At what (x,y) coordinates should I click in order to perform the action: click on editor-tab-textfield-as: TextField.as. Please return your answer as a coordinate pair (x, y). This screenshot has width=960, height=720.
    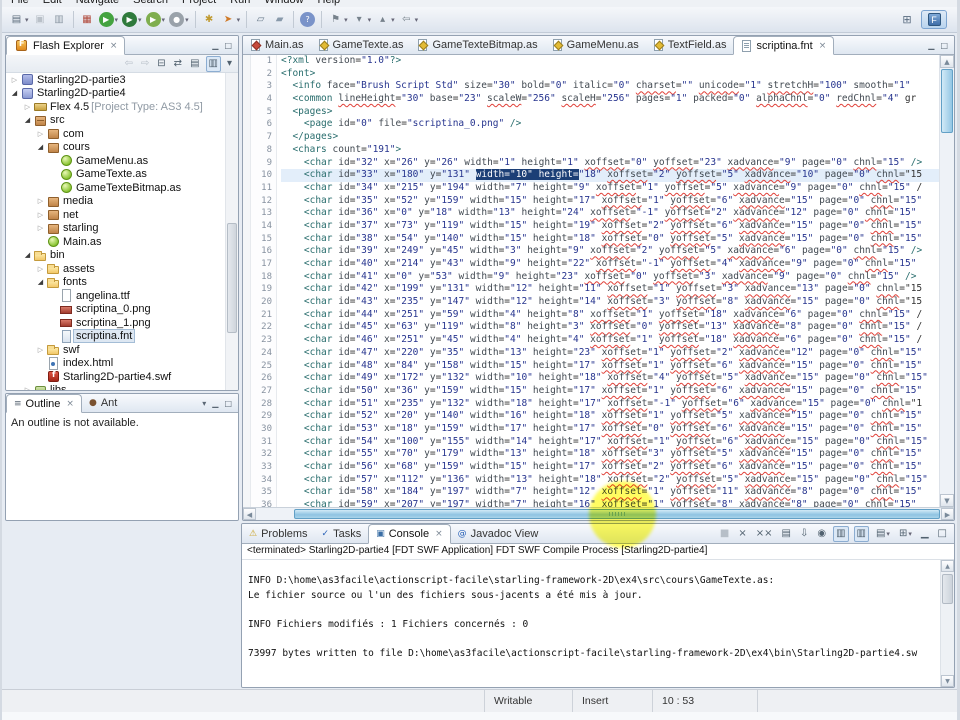
    Looking at the image, I should click on (690, 45).